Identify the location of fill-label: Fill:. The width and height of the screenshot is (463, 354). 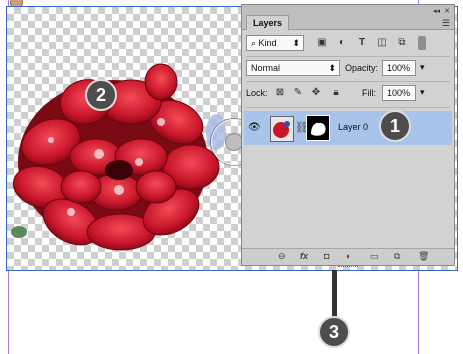
(369, 93).